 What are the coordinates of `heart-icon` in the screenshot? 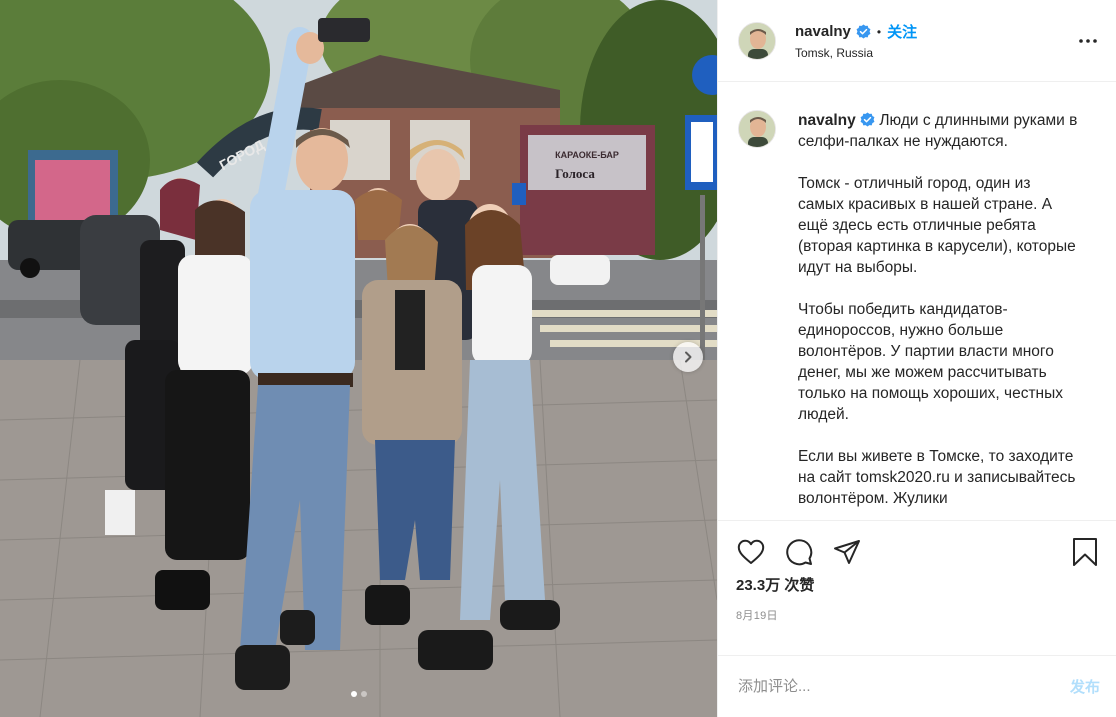 It's located at (751, 551).